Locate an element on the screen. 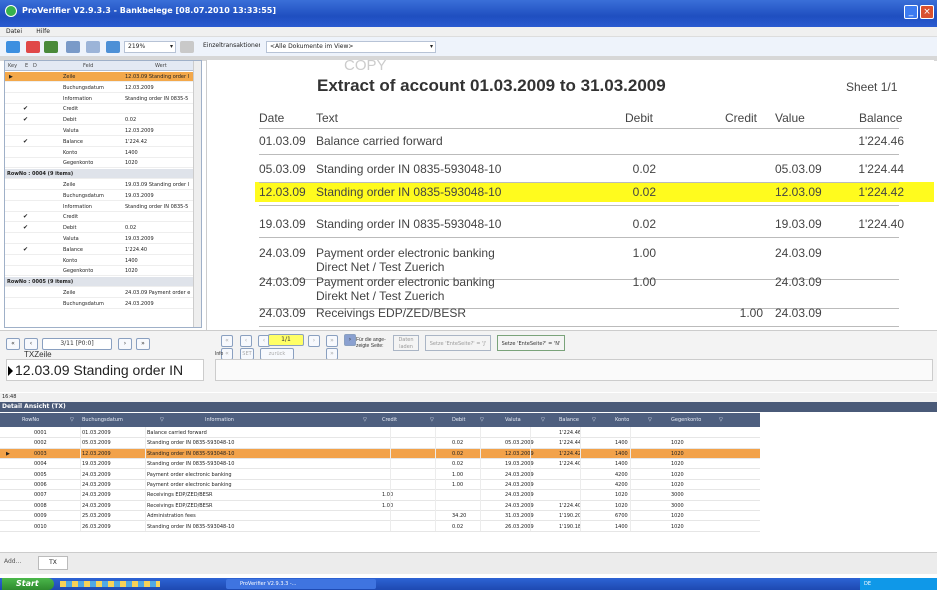  grid-col-konto: Konto is located at coordinates (622, 420).